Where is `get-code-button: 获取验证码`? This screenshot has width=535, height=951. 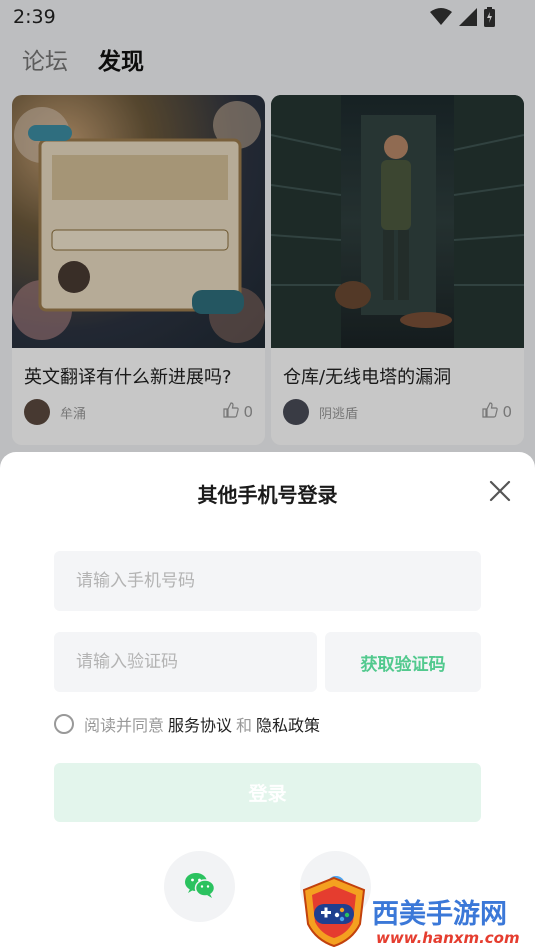
get-code-button: 获取验证码 is located at coordinates (403, 662).